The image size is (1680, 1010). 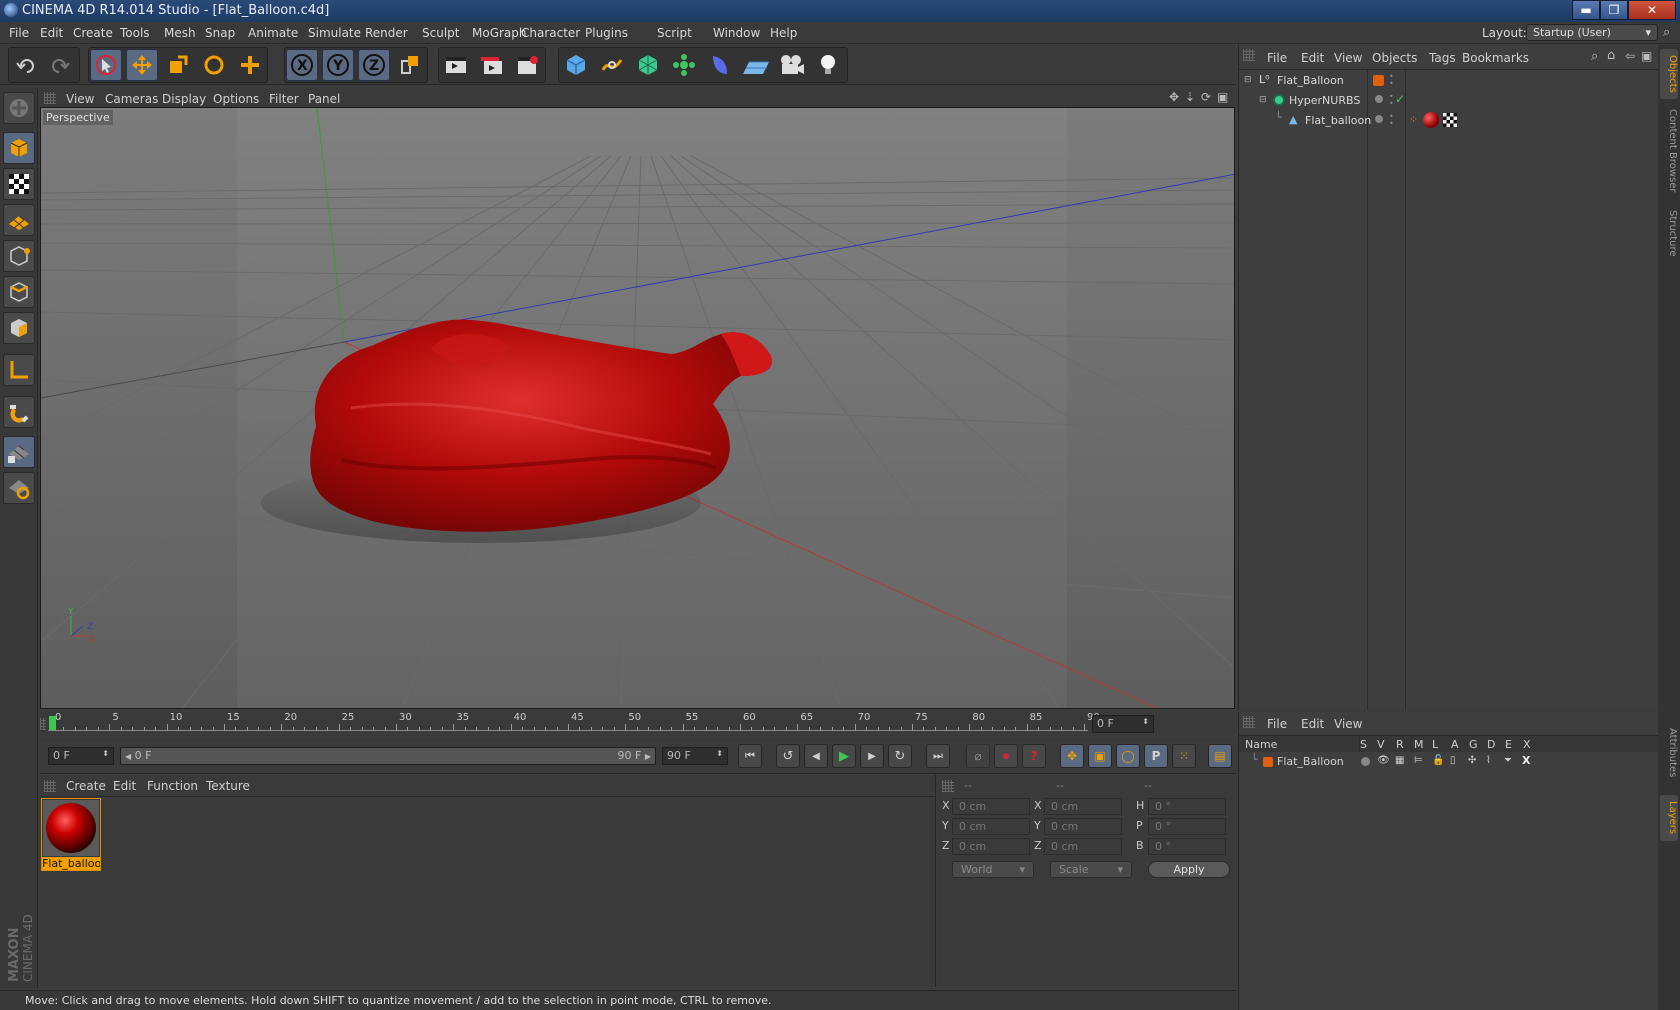 I want to click on material-menu-edit: Edit, so click(x=124, y=786).